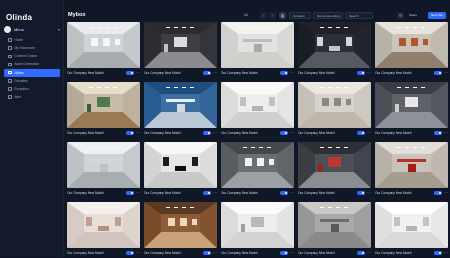 The width and height of the screenshot is (450, 258). Describe the element at coordinates (437, 15) in the screenshot. I see `new-file-button: New File` at that location.